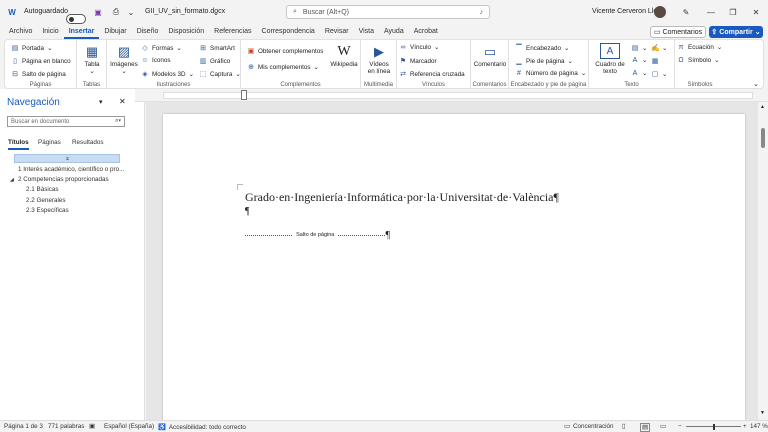  Describe the element at coordinates (155, 60) in the screenshot. I see `icons-button: ☺ Iconos` at that location.